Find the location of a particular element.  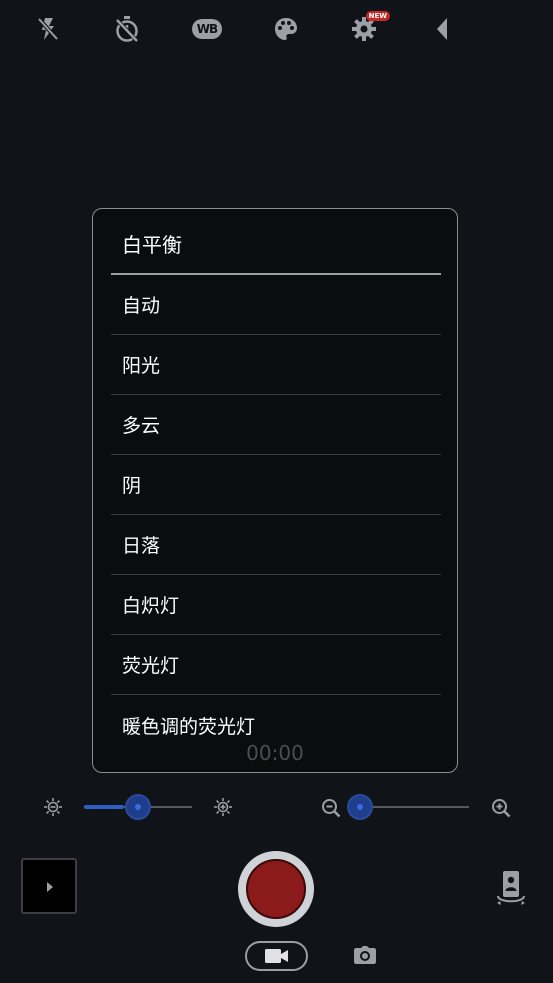

exposure-minus-icon is located at coordinates (53, 807).